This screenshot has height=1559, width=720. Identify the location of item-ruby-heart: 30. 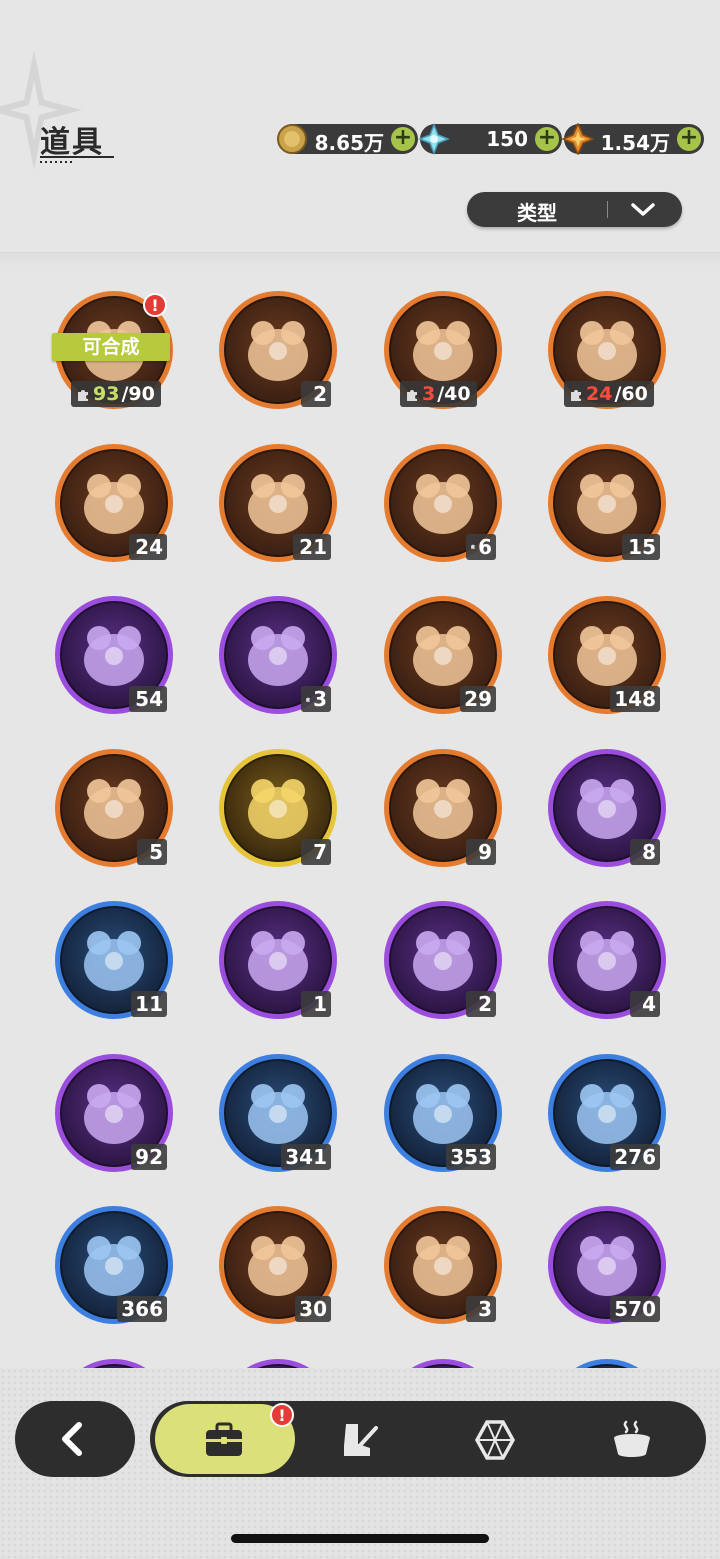
(278, 1265).